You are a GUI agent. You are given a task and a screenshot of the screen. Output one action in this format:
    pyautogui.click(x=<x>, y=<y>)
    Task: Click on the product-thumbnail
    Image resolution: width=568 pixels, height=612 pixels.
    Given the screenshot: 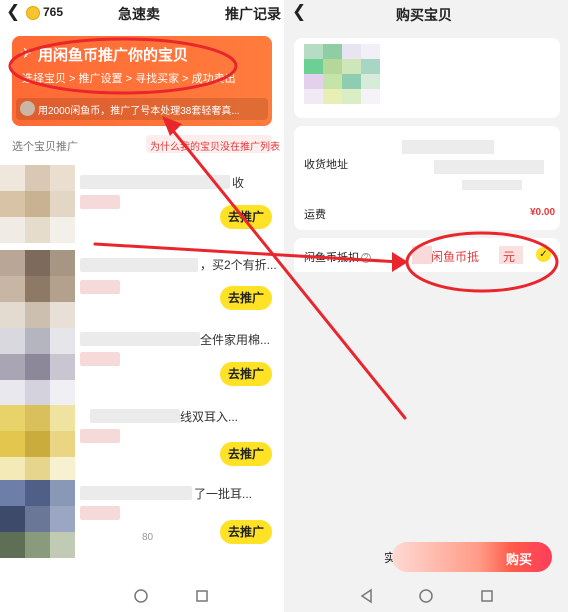 What is the action you would take?
    pyautogui.click(x=342, y=74)
    